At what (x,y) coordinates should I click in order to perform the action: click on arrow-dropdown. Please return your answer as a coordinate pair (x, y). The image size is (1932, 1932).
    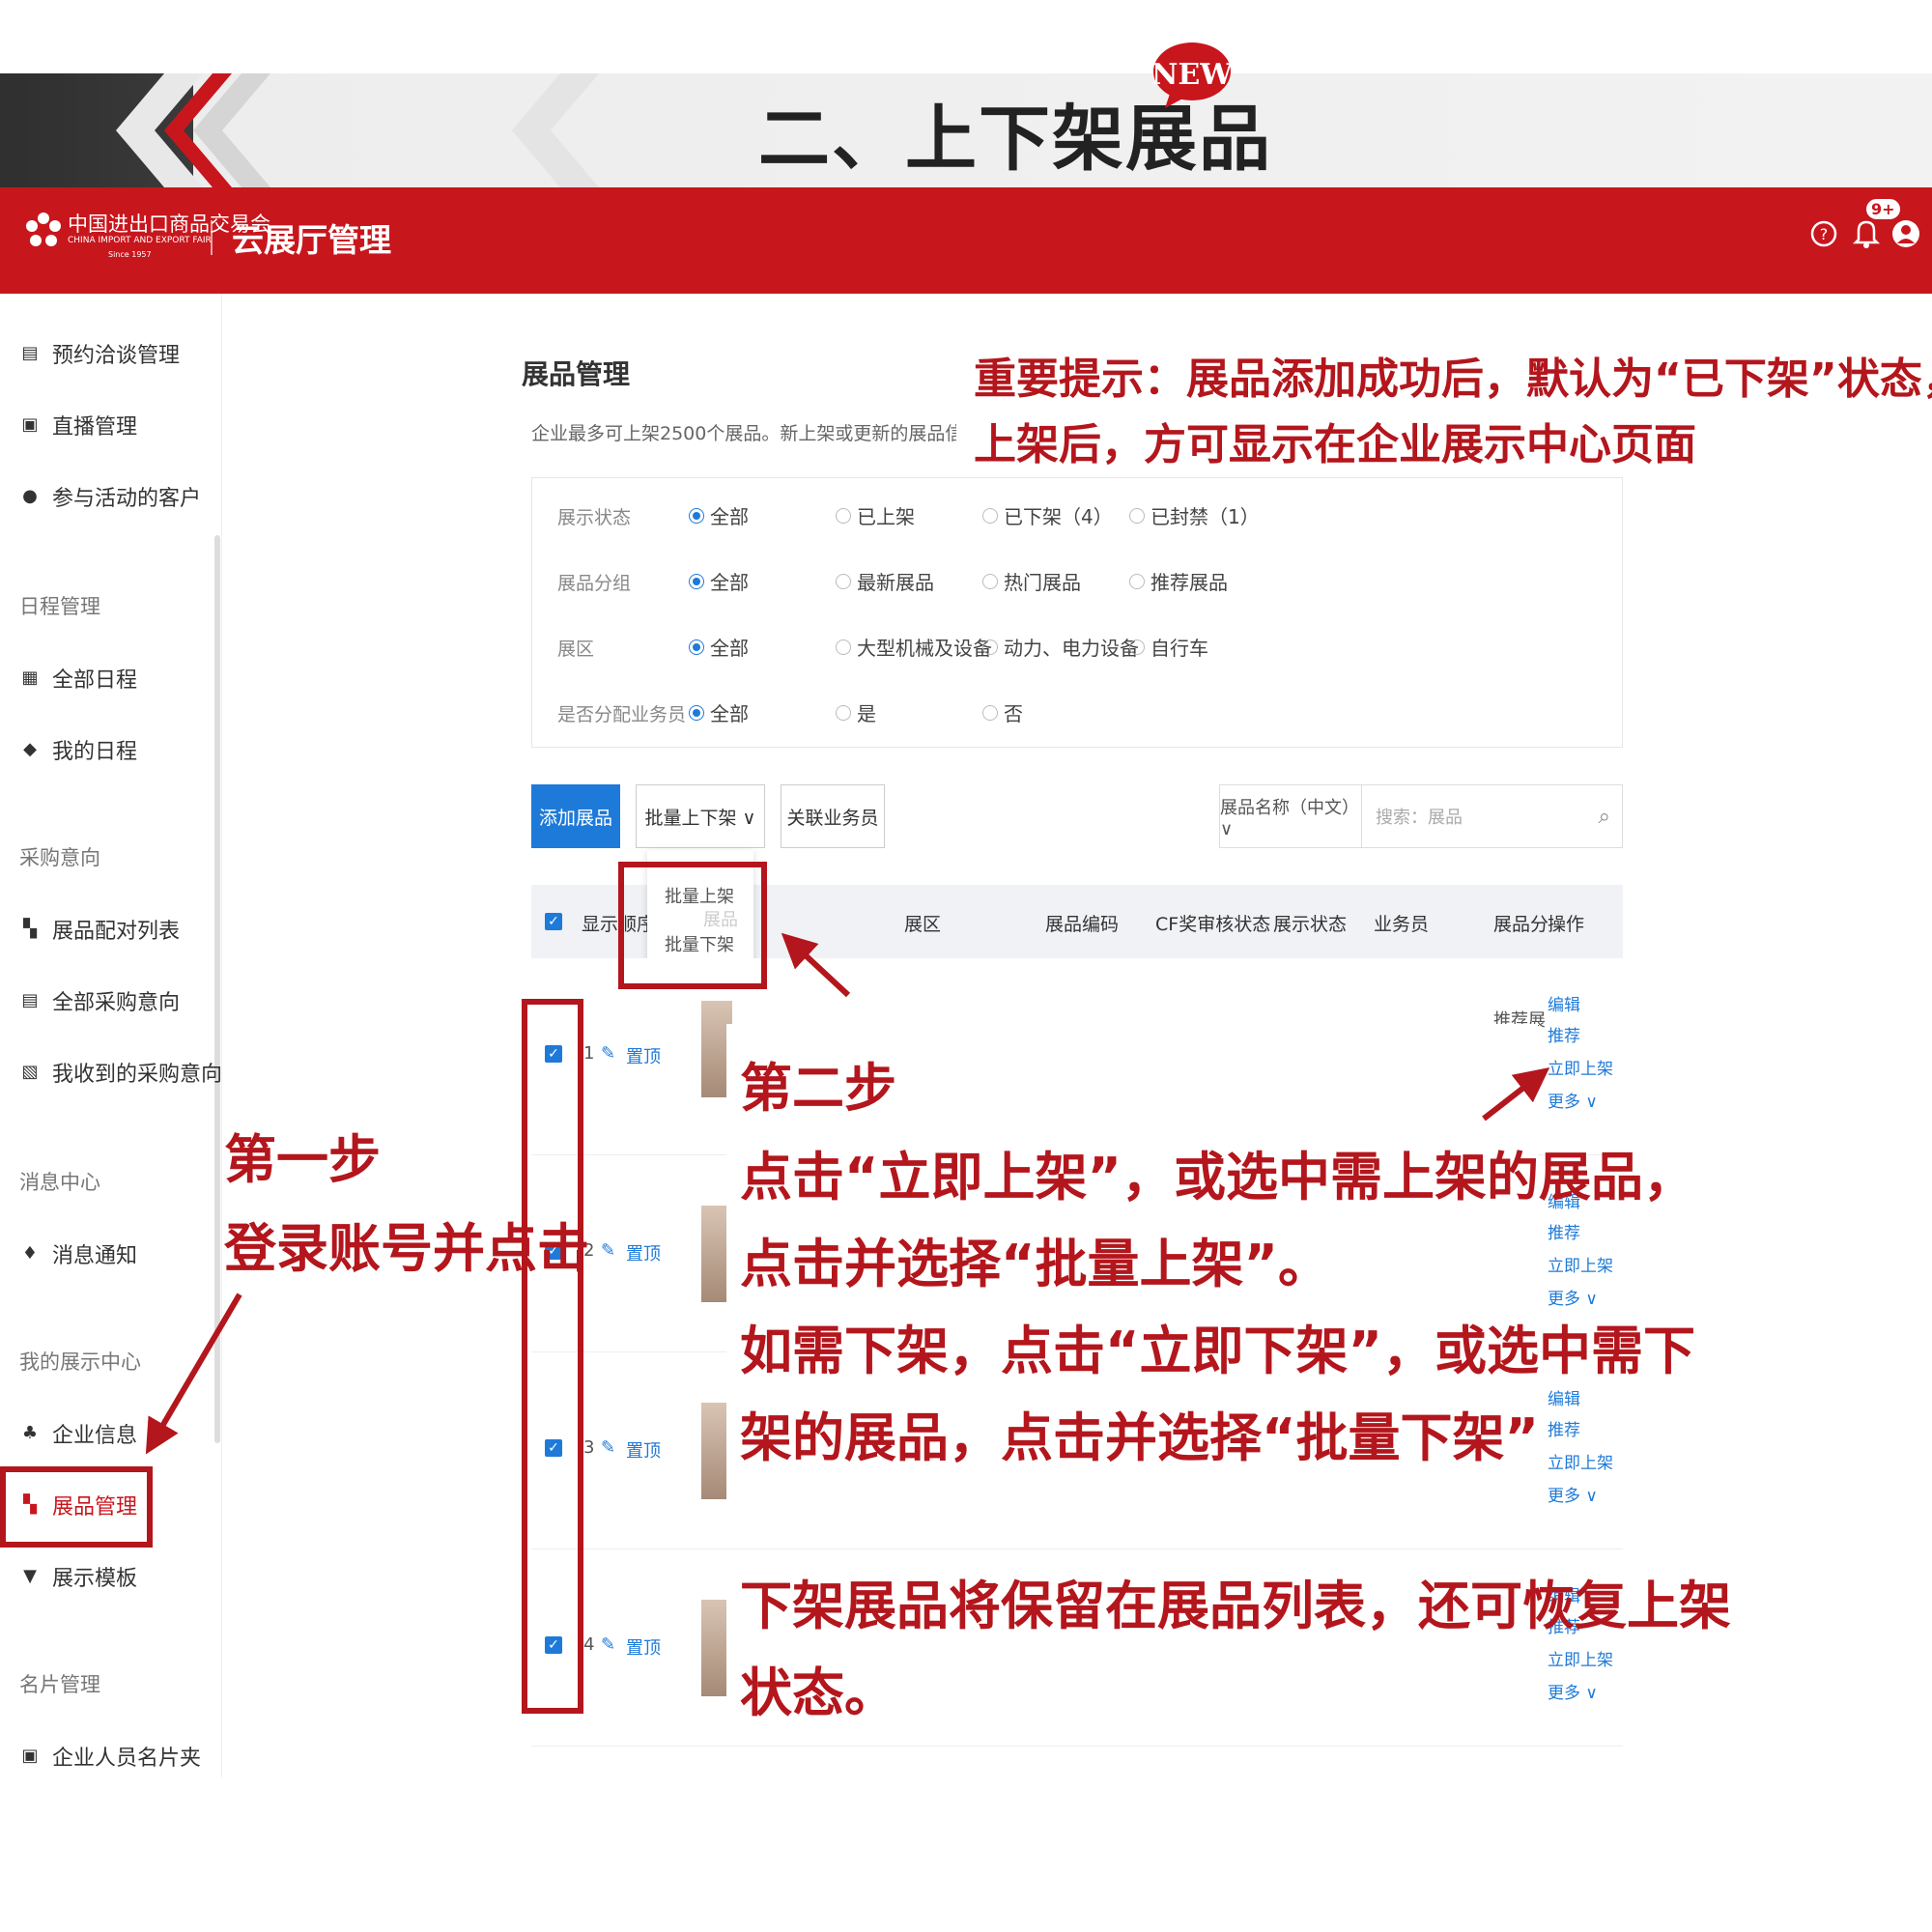
    Looking at the image, I should click on (816, 965).